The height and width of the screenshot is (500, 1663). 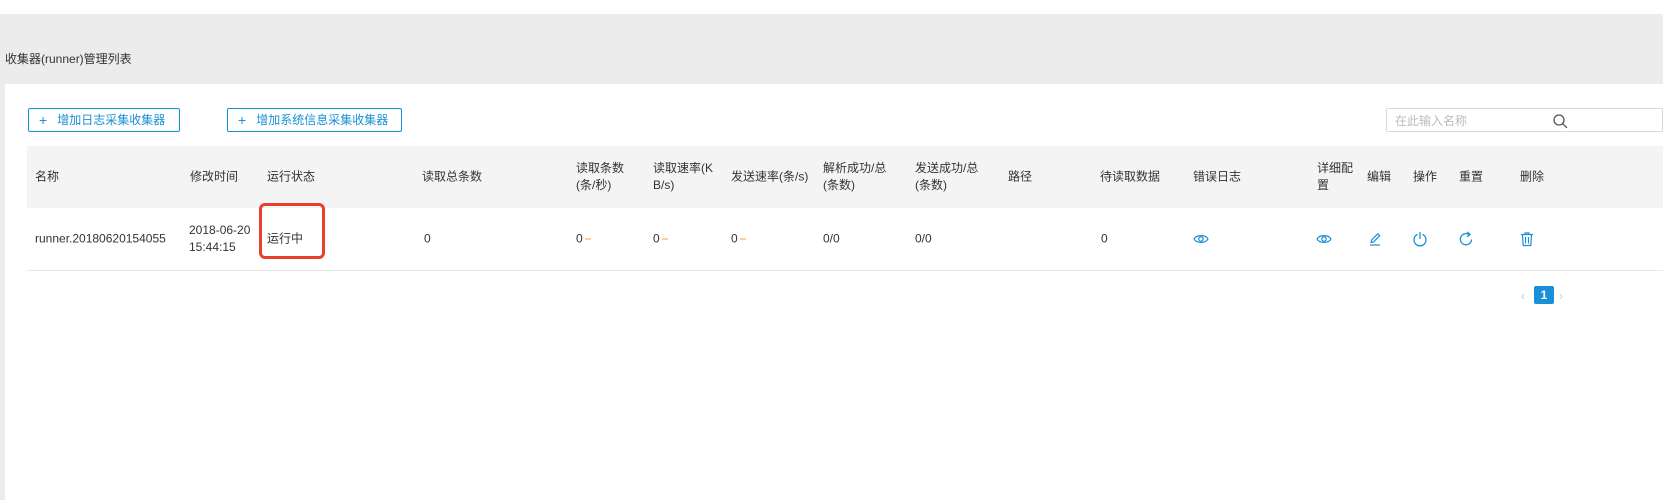 What do you see at coordinates (656, 238) in the screenshot?
I see `cell-read-speed-value: 0` at bounding box center [656, 238].